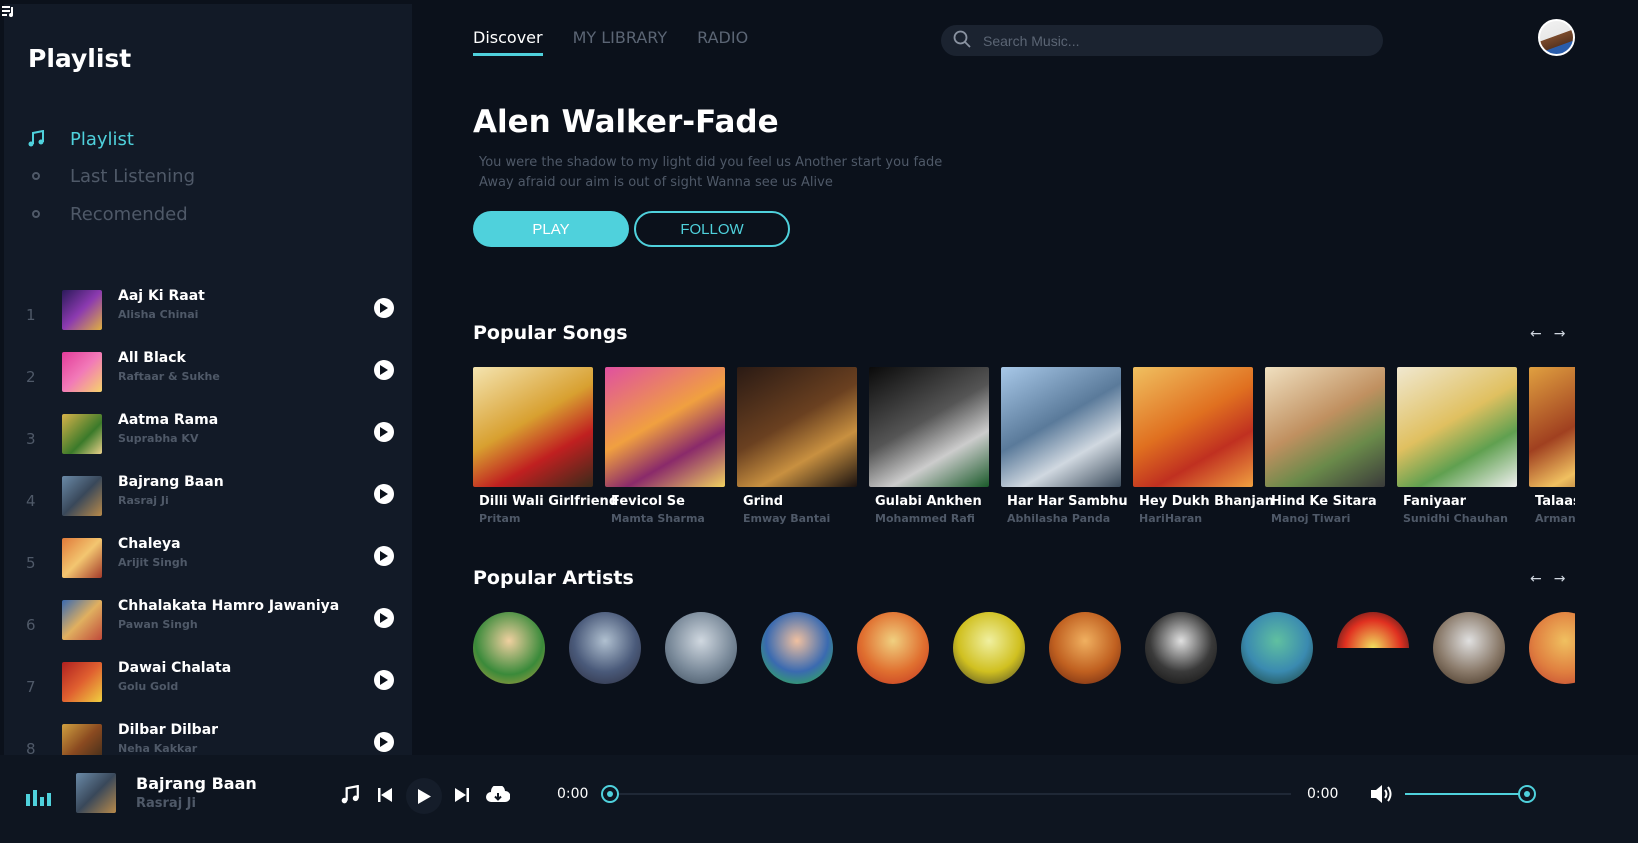 This screenshot has height=843, width=1638. I want to click on sidebar-item-playlist: Playlist, so click(80, 139).